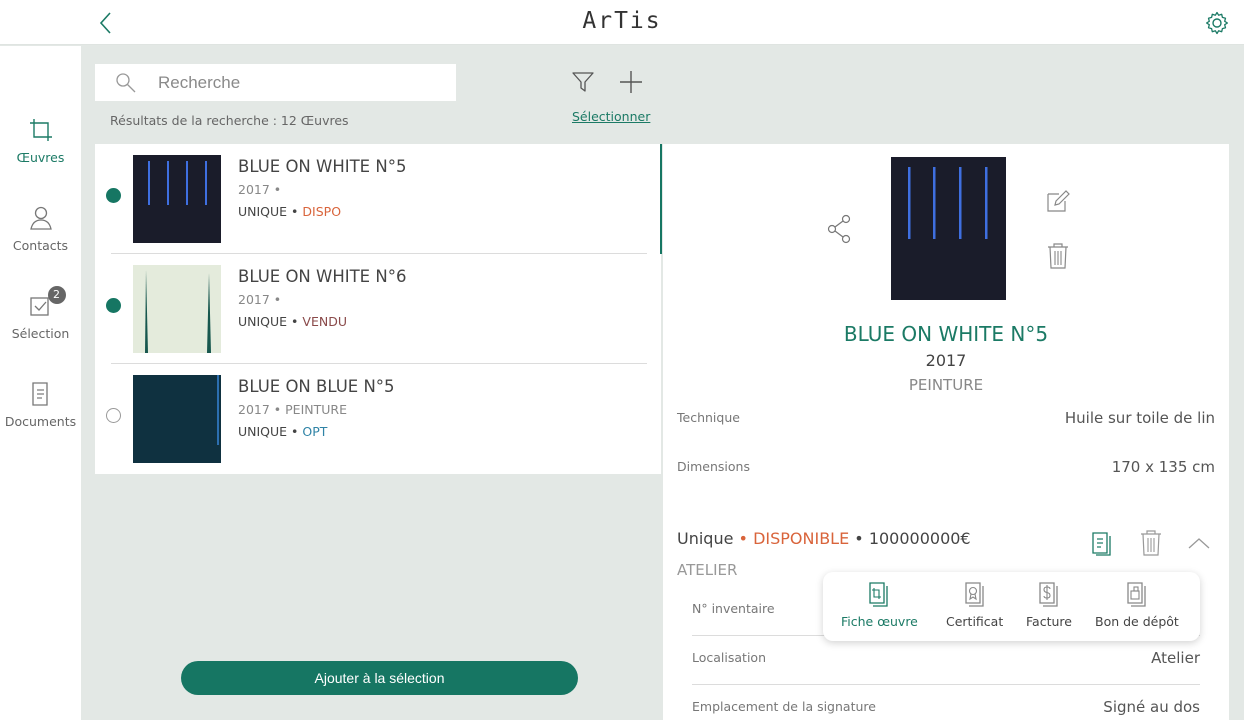  I want to click on active-row-indicator, so click(661, 199).